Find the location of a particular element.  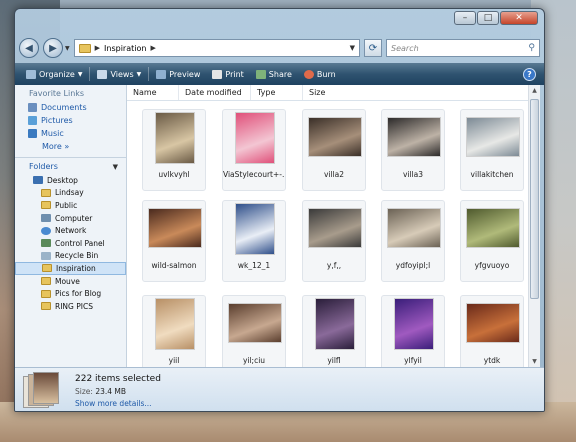

folders-header: Folders ▼ is located at coordinates (70, 165).